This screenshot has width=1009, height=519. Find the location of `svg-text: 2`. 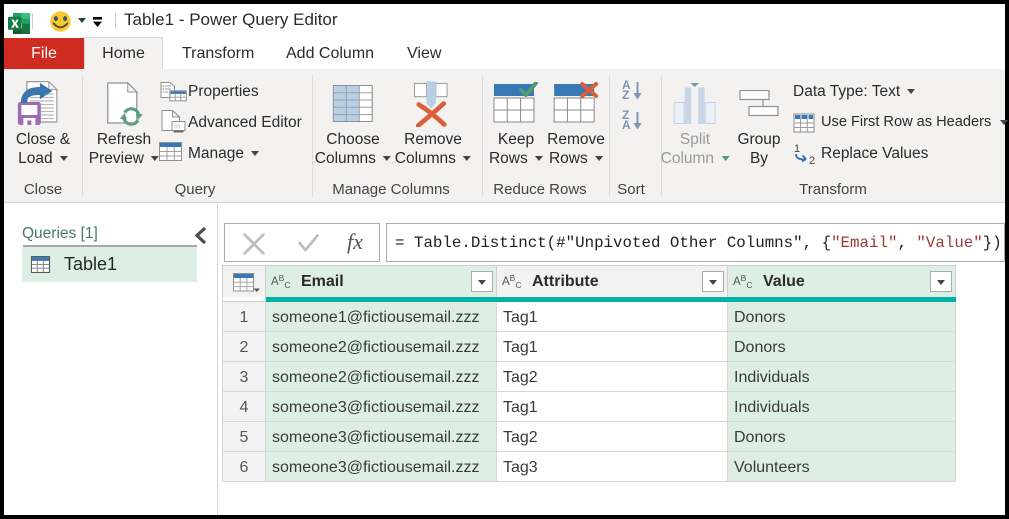

svg-text: 2 is located at coordinates (812, 160).